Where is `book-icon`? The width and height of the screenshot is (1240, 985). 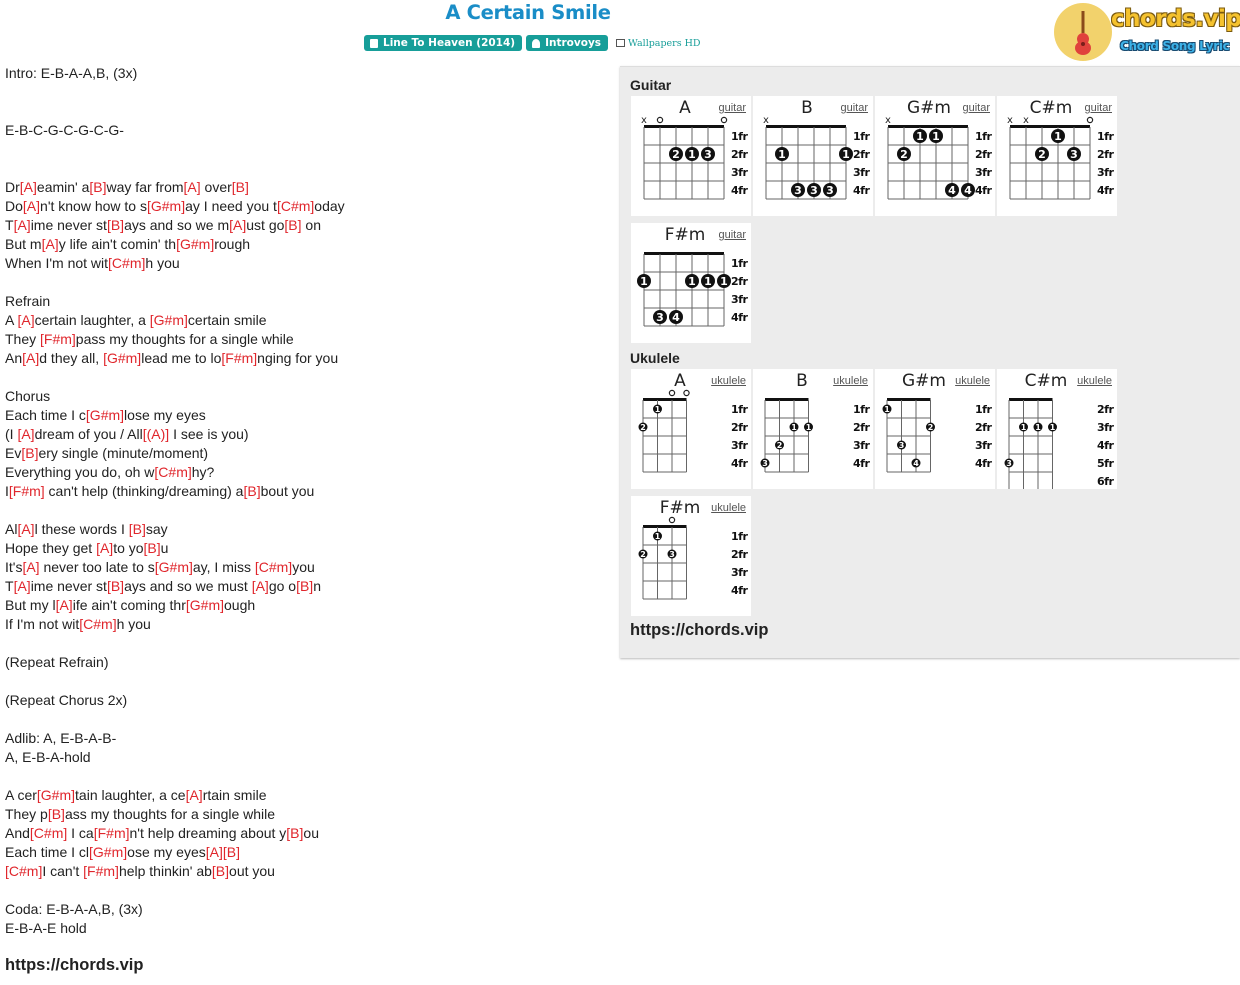 book-icon is located at coordinates (374, 43).